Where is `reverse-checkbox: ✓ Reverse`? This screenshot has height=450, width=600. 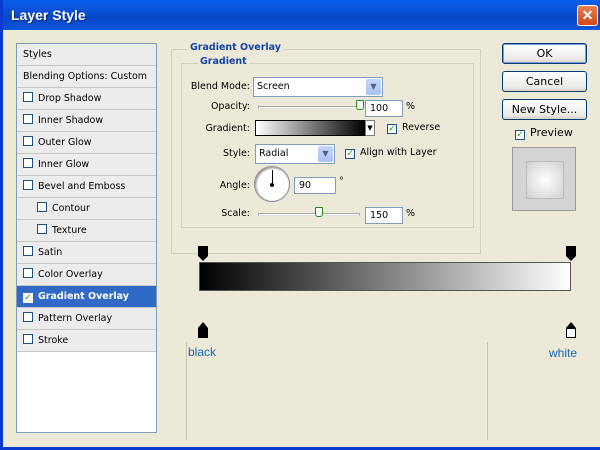
reverse-checkbox: ✓ Reverse is located at coordinates (413, 128).